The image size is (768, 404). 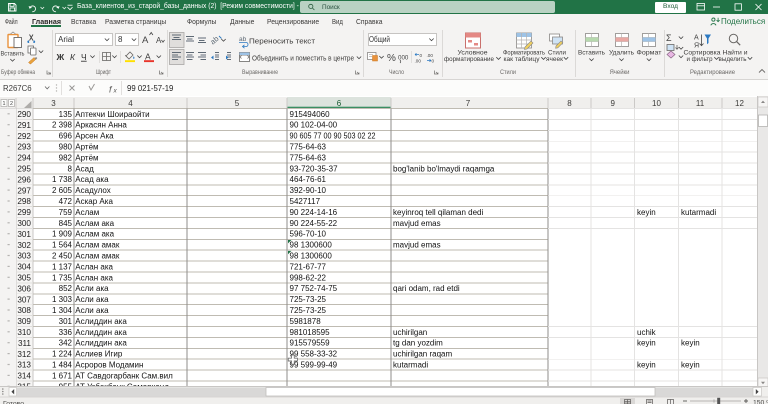 What do you see at coordinates (314, 288) in the screenshot?
I see `svg-text: 97 752-74-75` at bounding box center [314, 288].